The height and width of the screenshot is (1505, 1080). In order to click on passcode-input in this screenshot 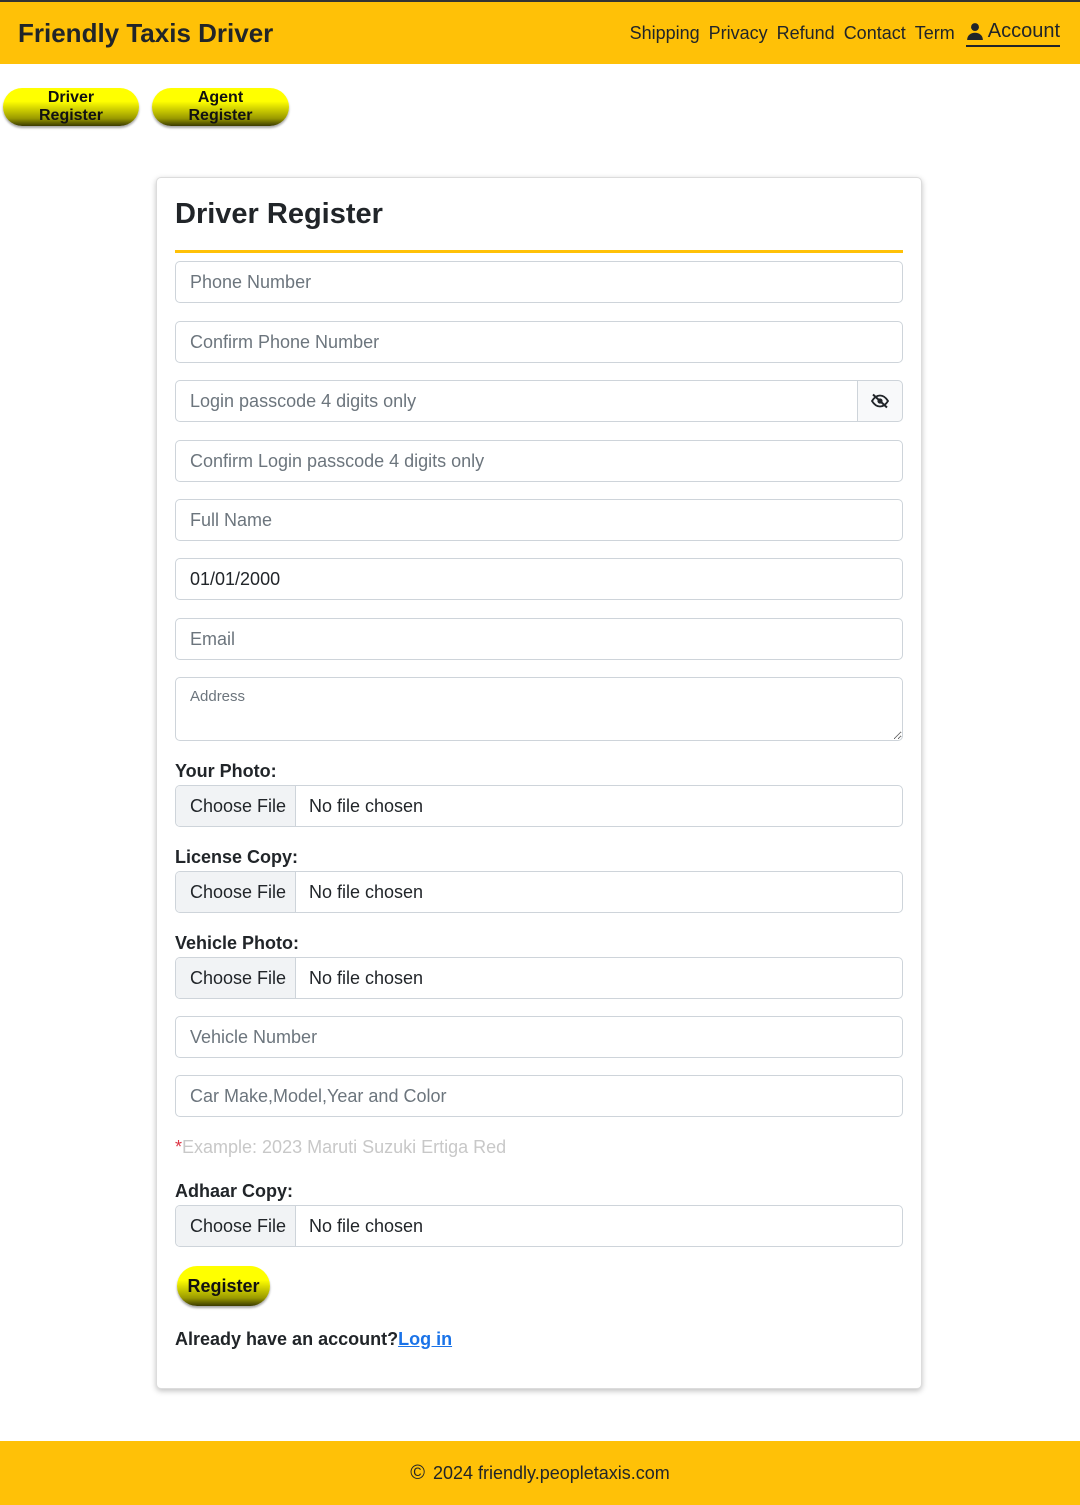, I will do `click(516, 401)`.